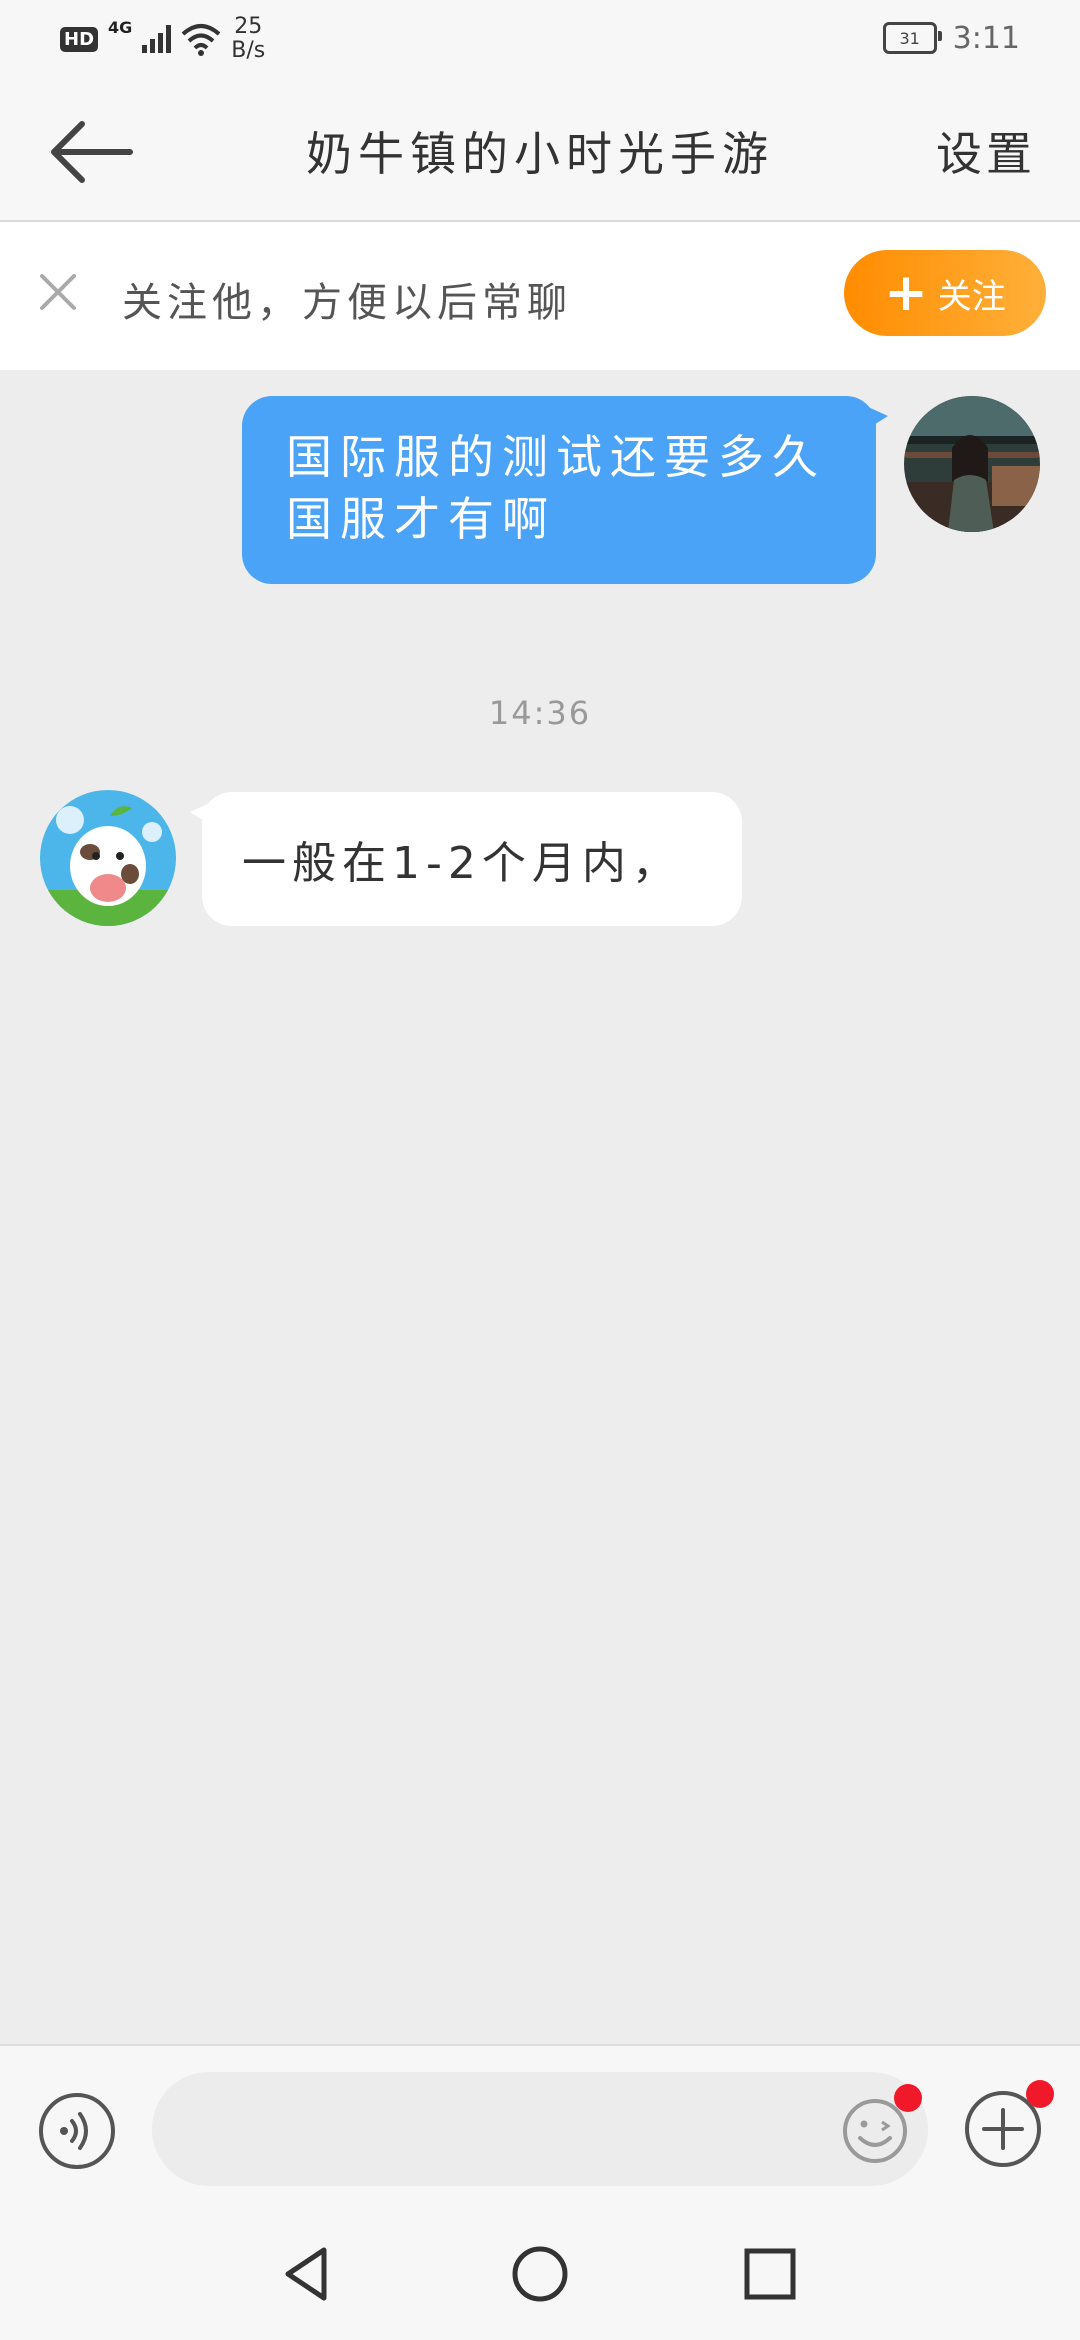  I want to click on follow-button: + 关注, so click(945, 293).